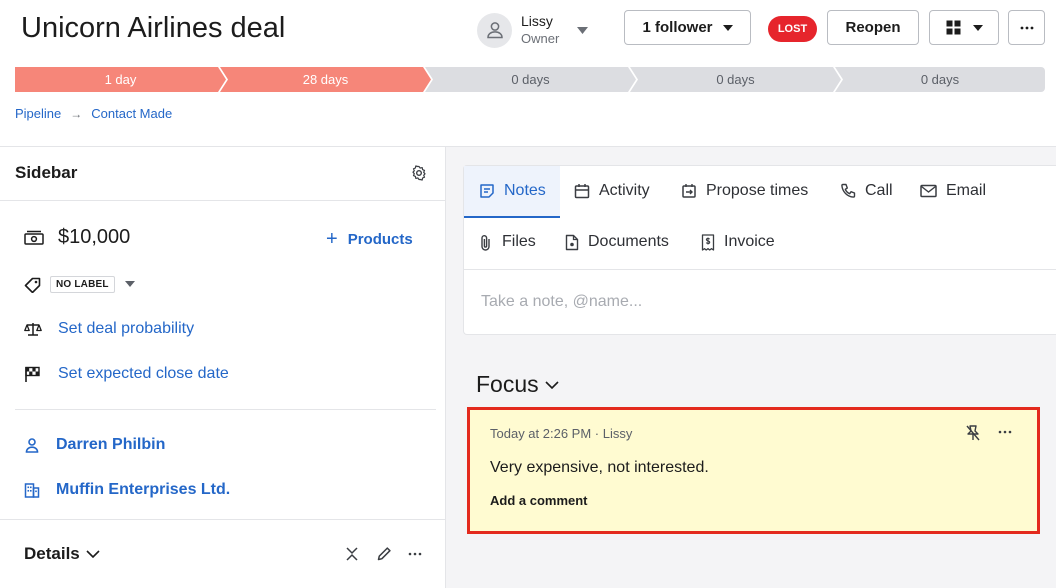  What do you see at coordinates (110, 445) in the screenshot?
I see `person-link: Darren Philbin` at bounding box center [110, 445].